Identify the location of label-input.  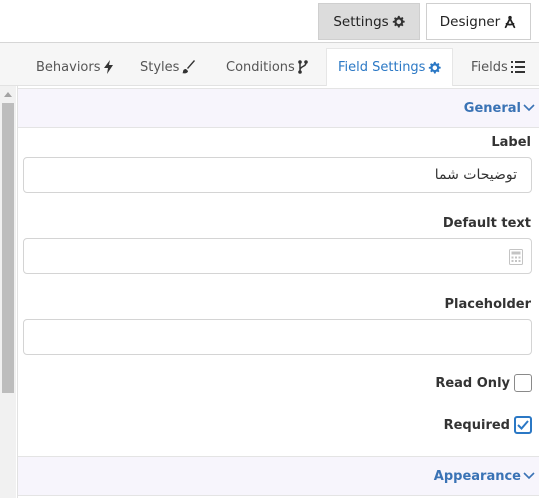
(277, 175).